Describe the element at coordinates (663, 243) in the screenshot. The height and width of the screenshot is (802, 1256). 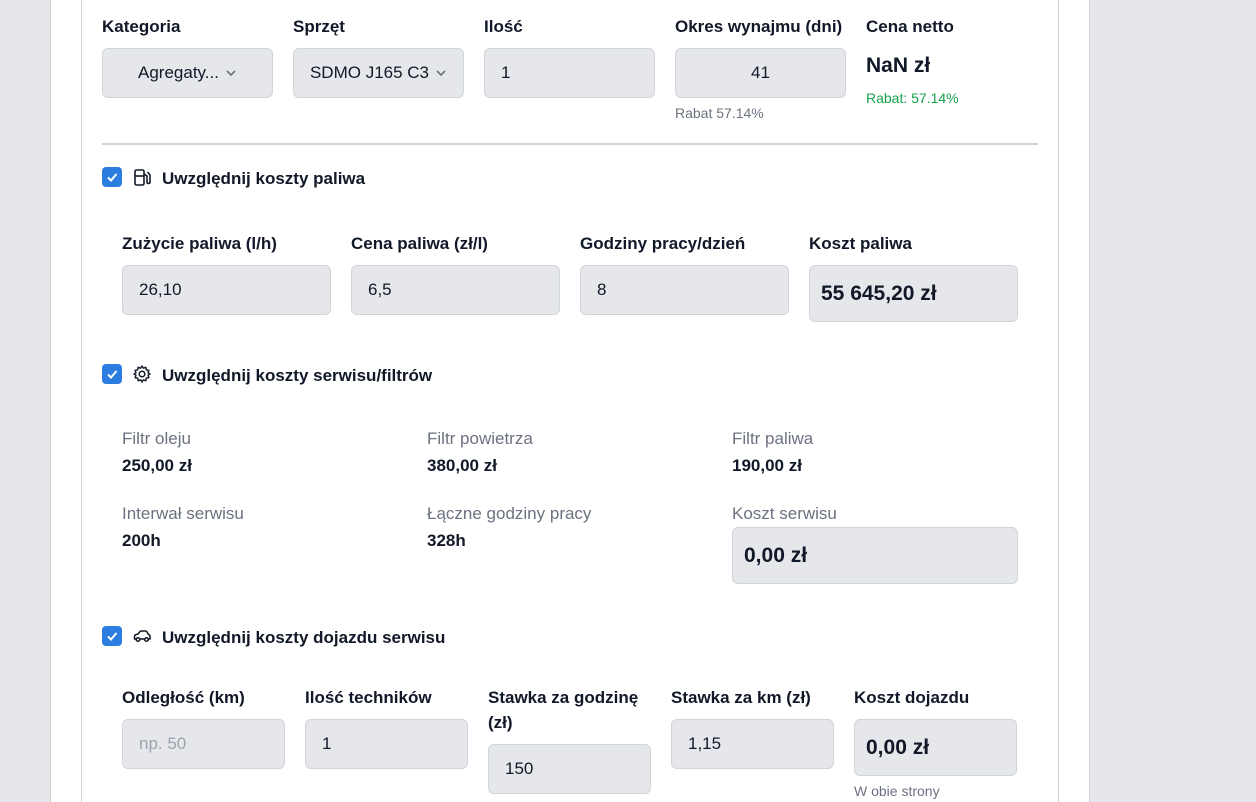
I see `work-hours-label: Godziny pracy/dzień` at that location.